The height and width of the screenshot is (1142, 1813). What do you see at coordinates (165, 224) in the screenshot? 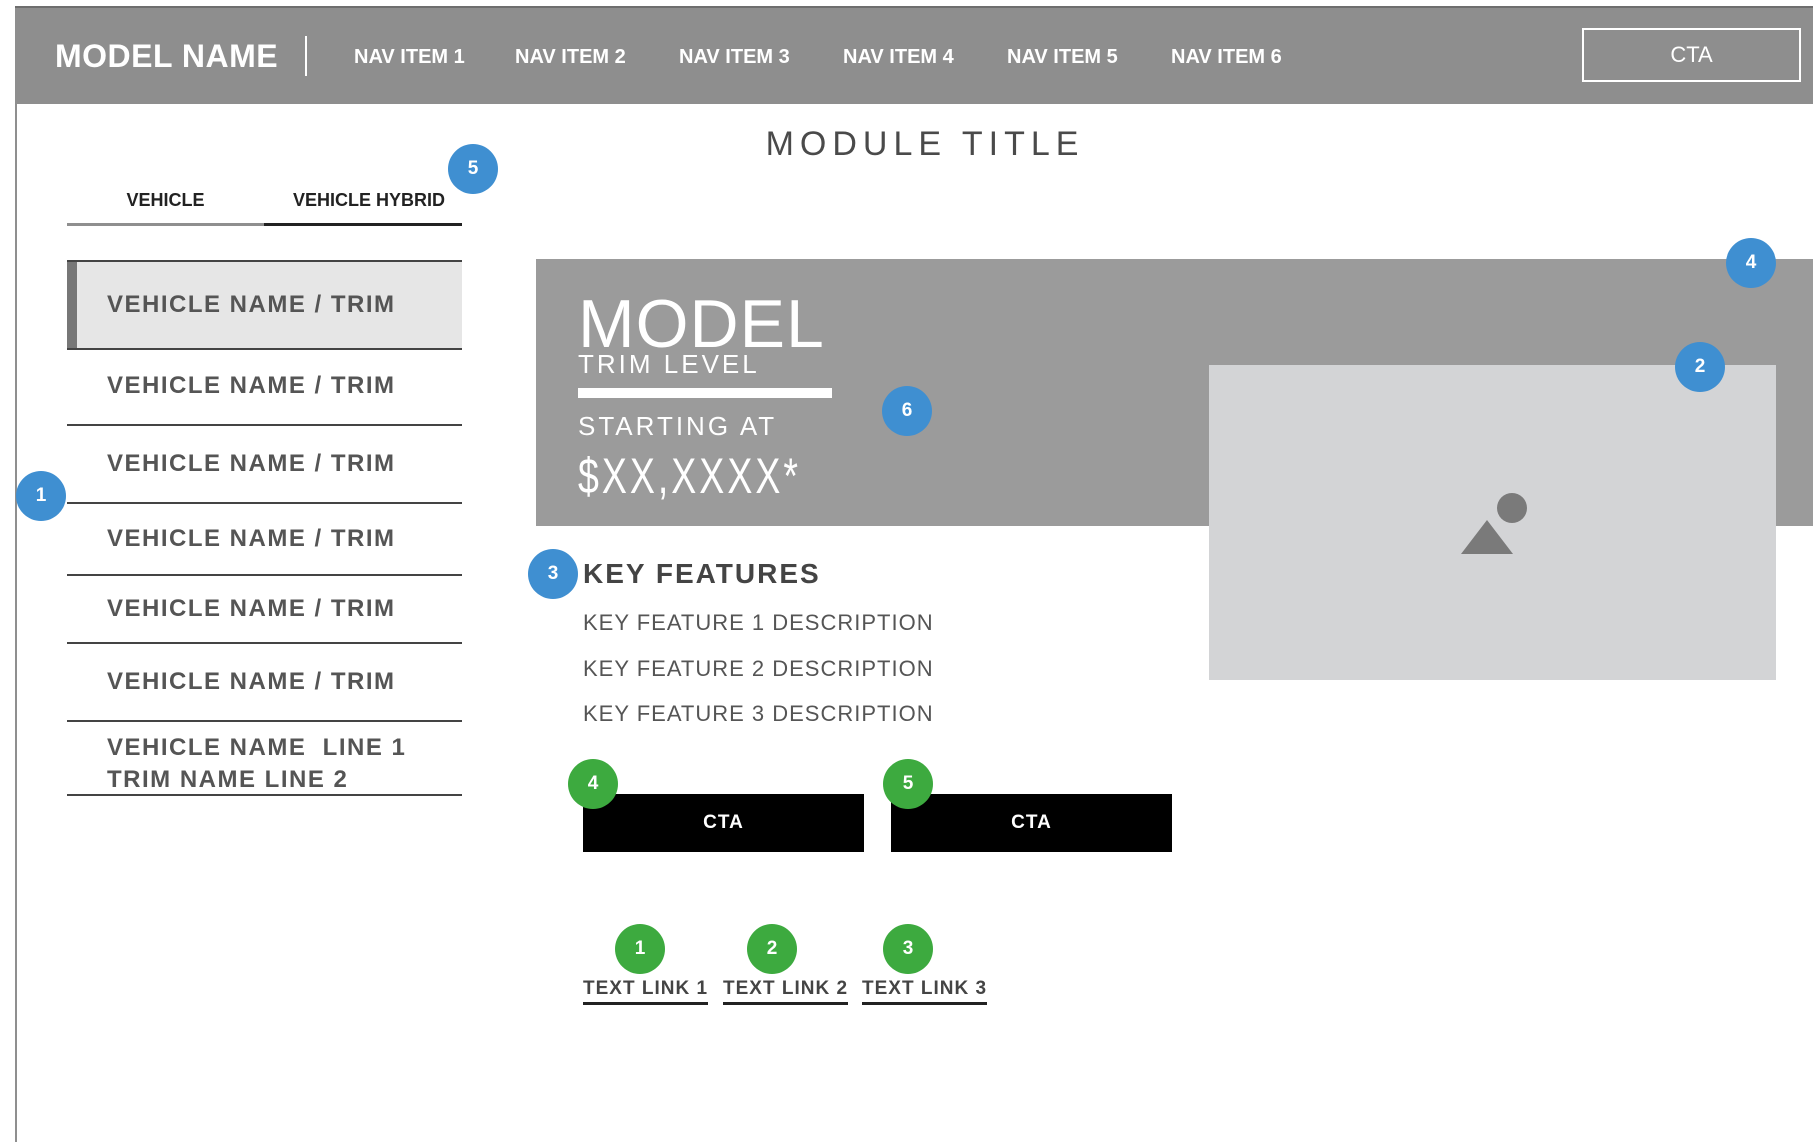
I see `tab-underline-inactive` at bounding box center [165, 224].